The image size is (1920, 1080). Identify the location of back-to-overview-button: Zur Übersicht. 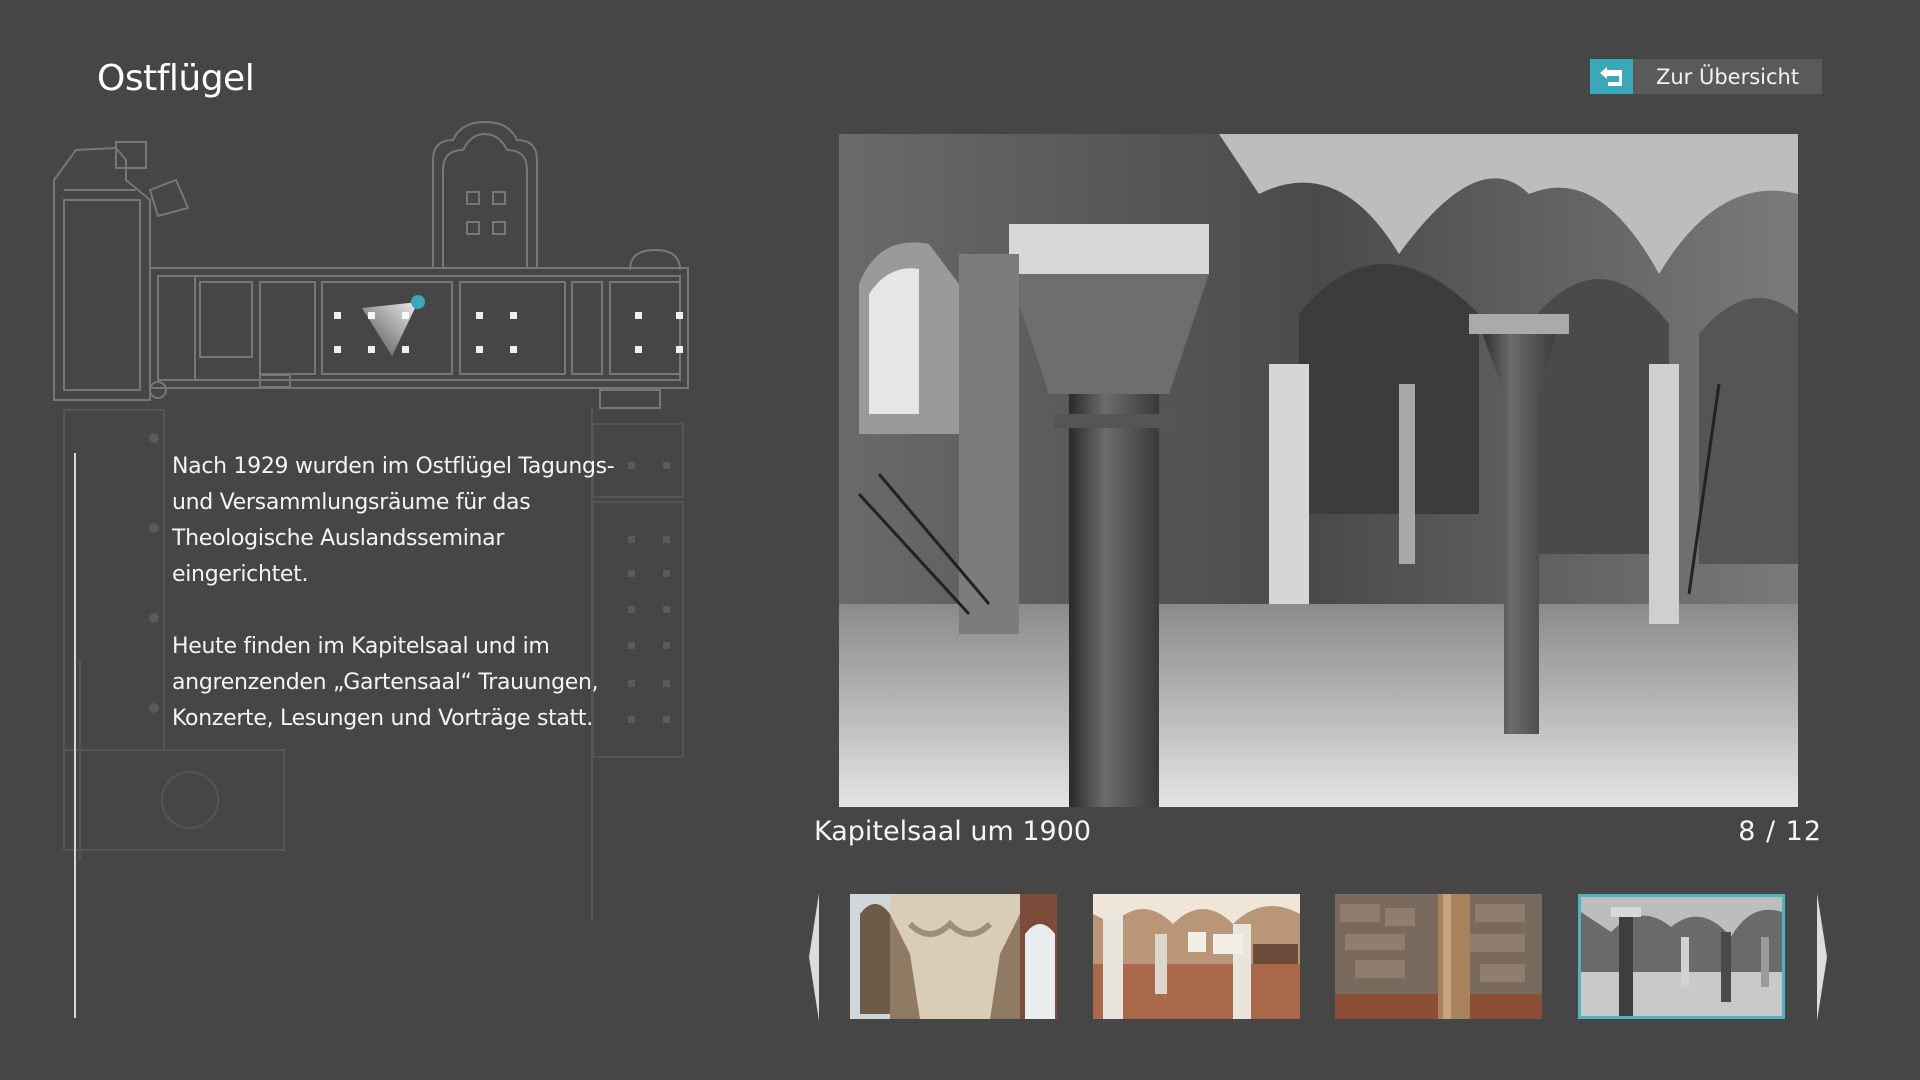
(1706, 76).